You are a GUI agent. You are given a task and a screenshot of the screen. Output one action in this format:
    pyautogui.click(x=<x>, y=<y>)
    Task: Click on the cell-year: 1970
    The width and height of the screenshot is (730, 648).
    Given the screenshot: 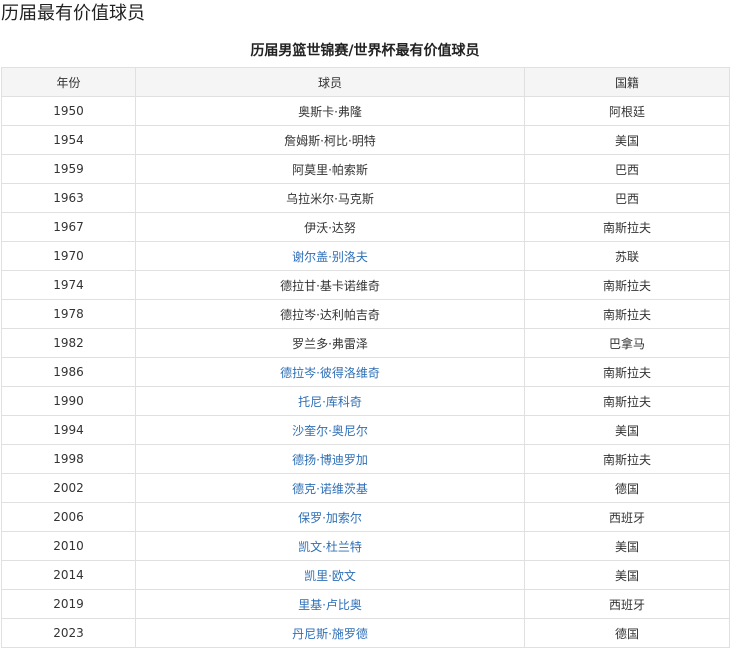 What is the action you would take?
    pyautogui.click(x=68, y=256)
    